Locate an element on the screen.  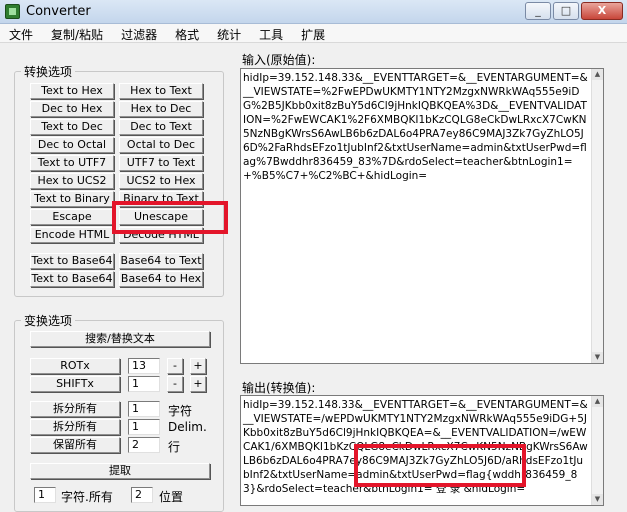
dec-to-octal-button: Dec to Octal is located at coordinates (72, 145).